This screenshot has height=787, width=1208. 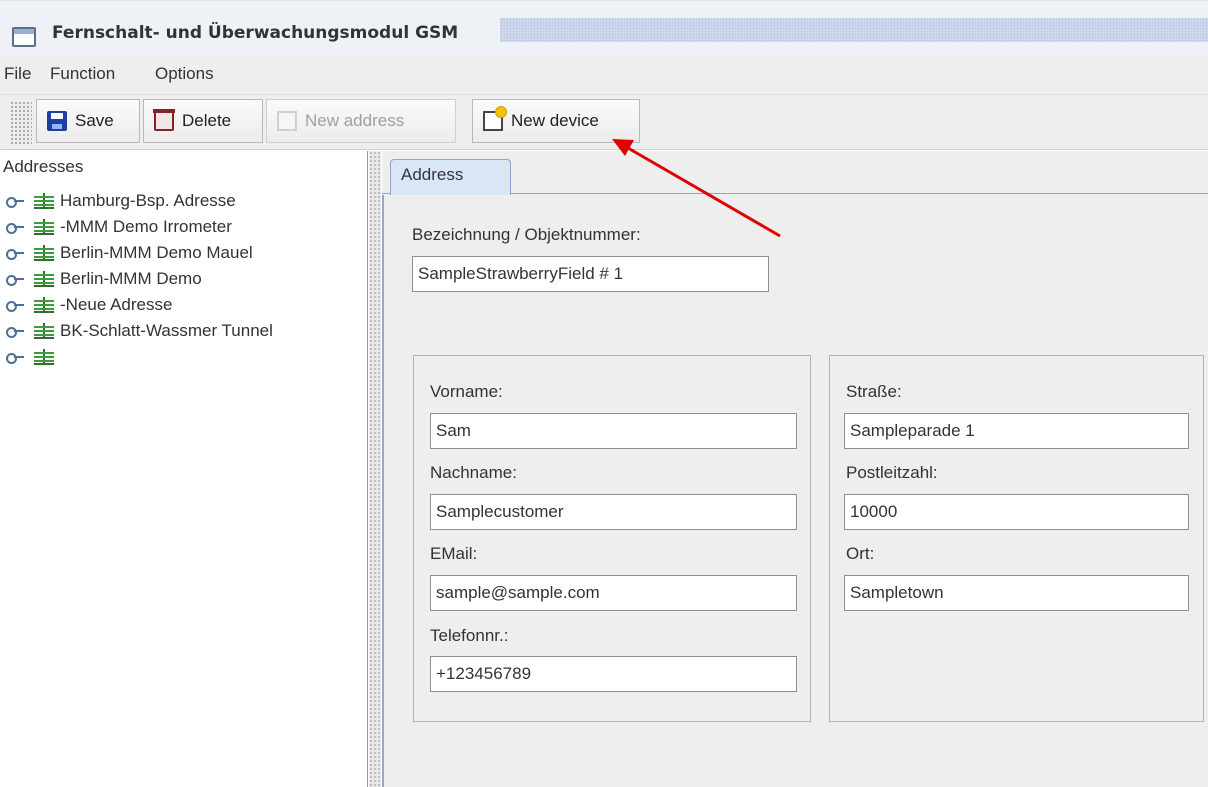 I want to click on window-title: Fernschalt- und Überwachungsmodul GSM, so click(x=259, y=33).